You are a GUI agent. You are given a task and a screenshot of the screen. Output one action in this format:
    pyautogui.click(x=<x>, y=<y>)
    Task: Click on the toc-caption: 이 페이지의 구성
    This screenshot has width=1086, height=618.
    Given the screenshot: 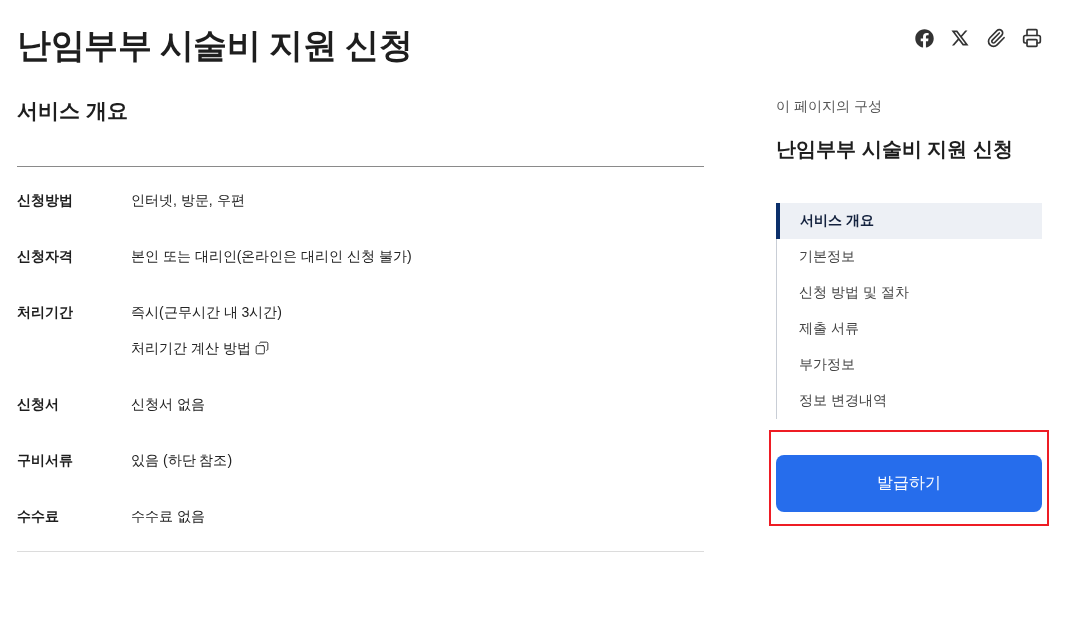 What is the action you would take?
    pyautogui.click(x=829, y=106)
    